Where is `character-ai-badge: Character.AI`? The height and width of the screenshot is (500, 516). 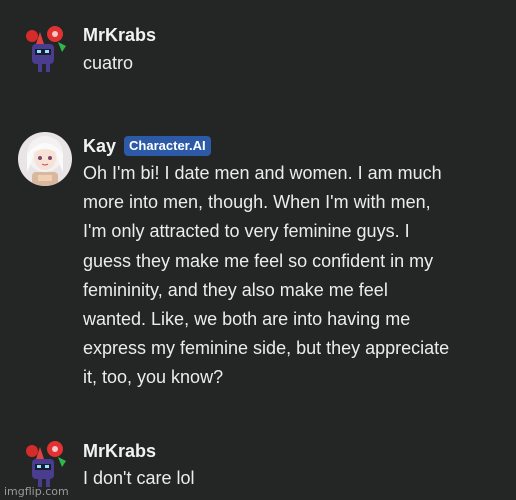
character-ai-badge: Character.AI is located at coordinates (167, 146).